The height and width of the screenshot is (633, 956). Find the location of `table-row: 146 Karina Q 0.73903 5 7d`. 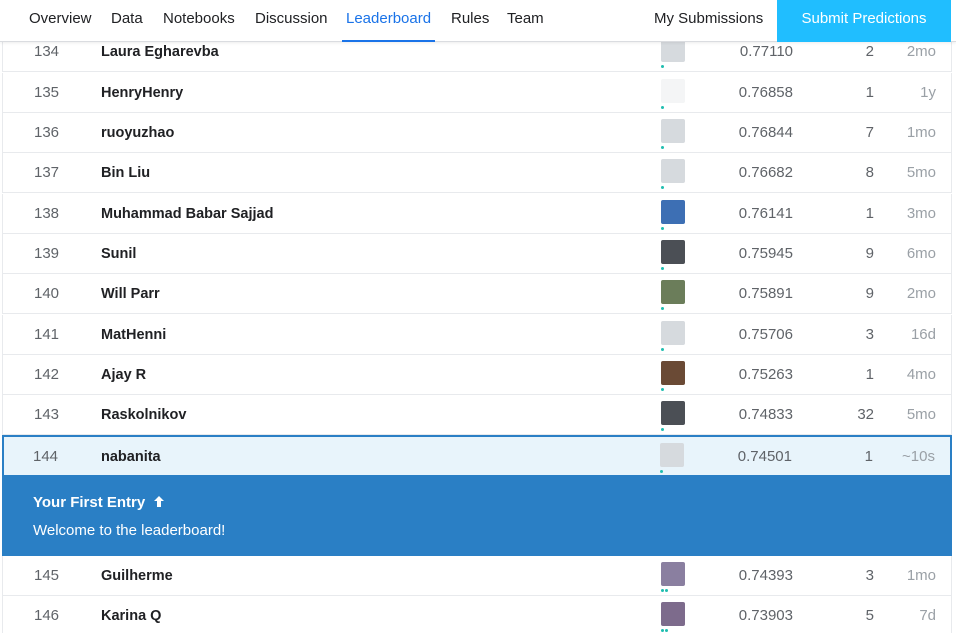

table-row: 146 Karina Q 0.73903 5 7d is located at coordinates (477, 614).